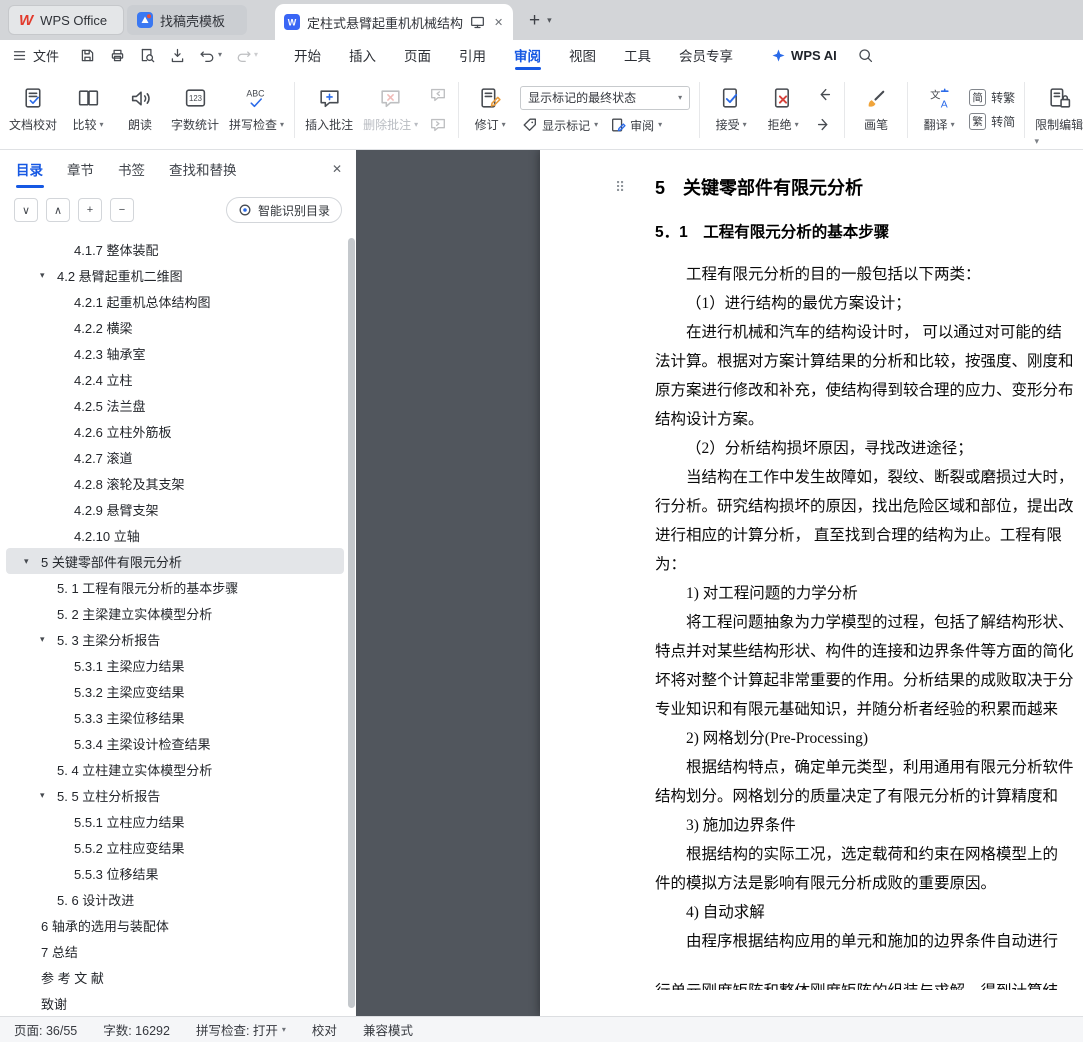 The height and width of the screenshot is (1042, 1083). Describe the element at coordinates (804, 55) in the screenshot. I see `wps-ai-button: WPS AI` at that location.